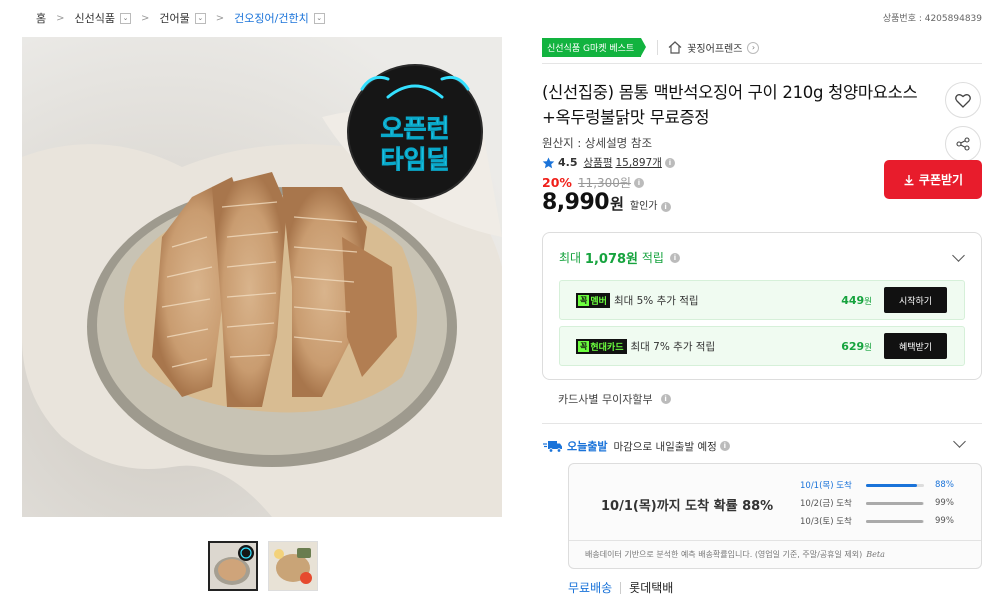 The image size is (1006, 607). I want to click on points-amount: 1,078원, so click(611, 259).